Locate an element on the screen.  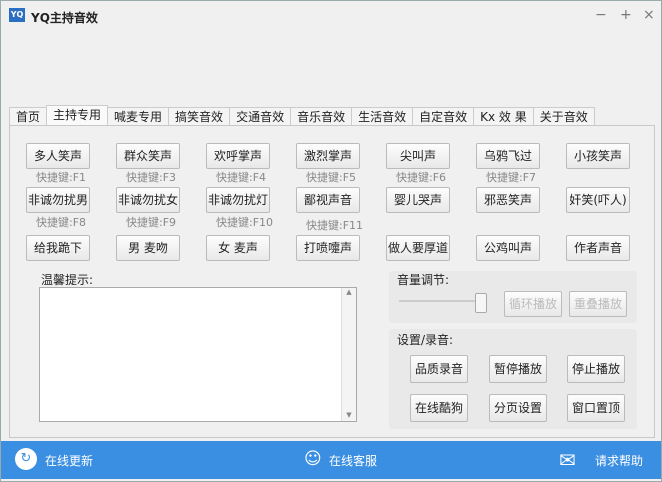
shortcut-label: 快捷键:F11 is located at coordinates (335, 225).